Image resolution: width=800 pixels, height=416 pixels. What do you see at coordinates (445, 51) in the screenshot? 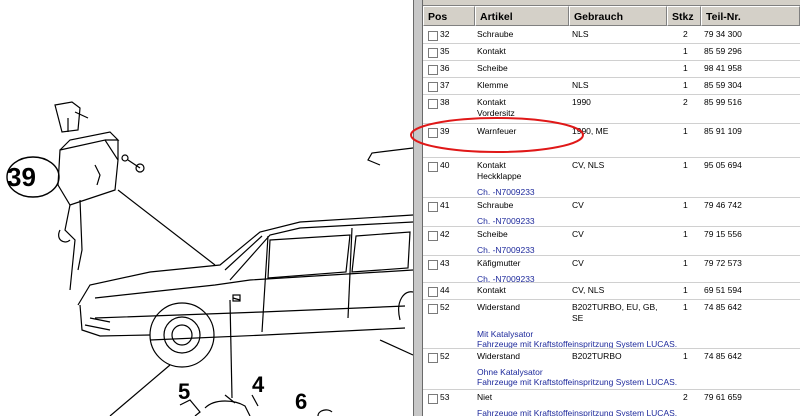
I see `cell-pos: 35` at bounding box center [445, 51].